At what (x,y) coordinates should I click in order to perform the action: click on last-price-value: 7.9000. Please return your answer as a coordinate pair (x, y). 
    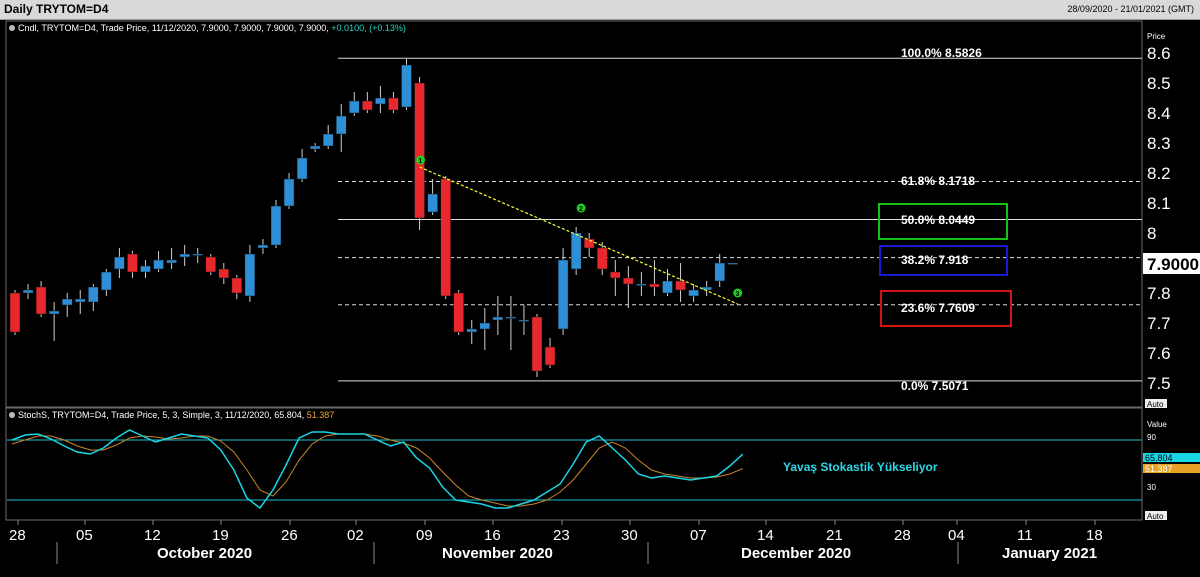
    Looking at the image, I should click on (1173, 264).